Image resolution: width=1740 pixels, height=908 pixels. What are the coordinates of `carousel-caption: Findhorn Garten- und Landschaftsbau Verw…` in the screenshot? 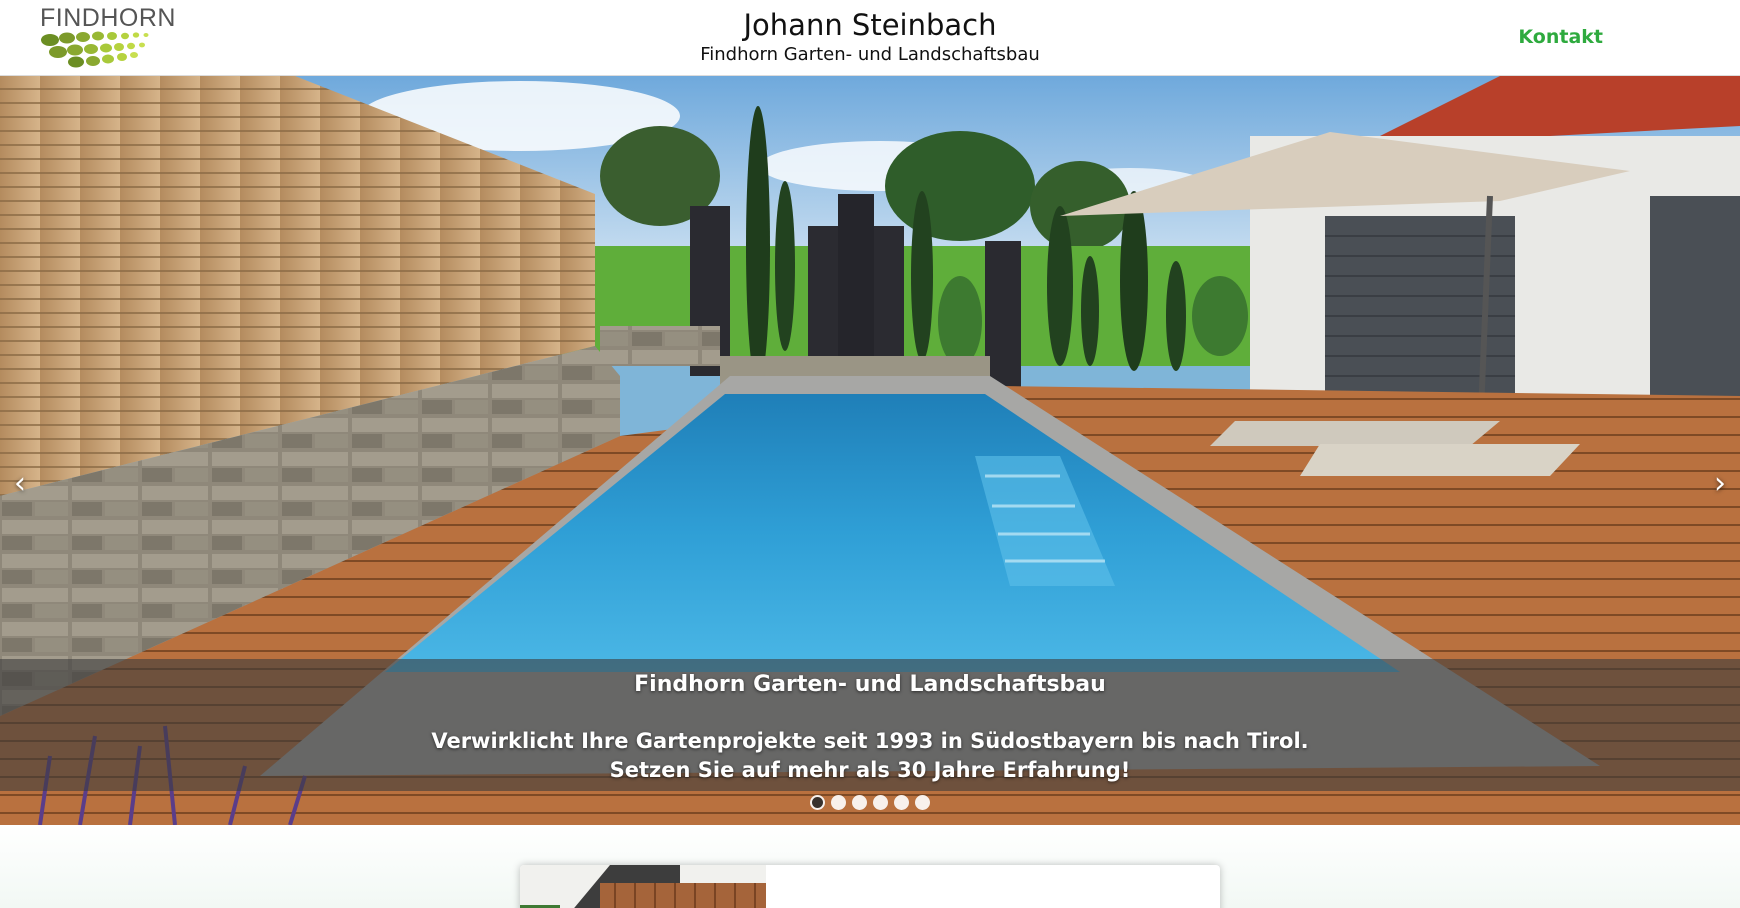 It's located at (870, 725).